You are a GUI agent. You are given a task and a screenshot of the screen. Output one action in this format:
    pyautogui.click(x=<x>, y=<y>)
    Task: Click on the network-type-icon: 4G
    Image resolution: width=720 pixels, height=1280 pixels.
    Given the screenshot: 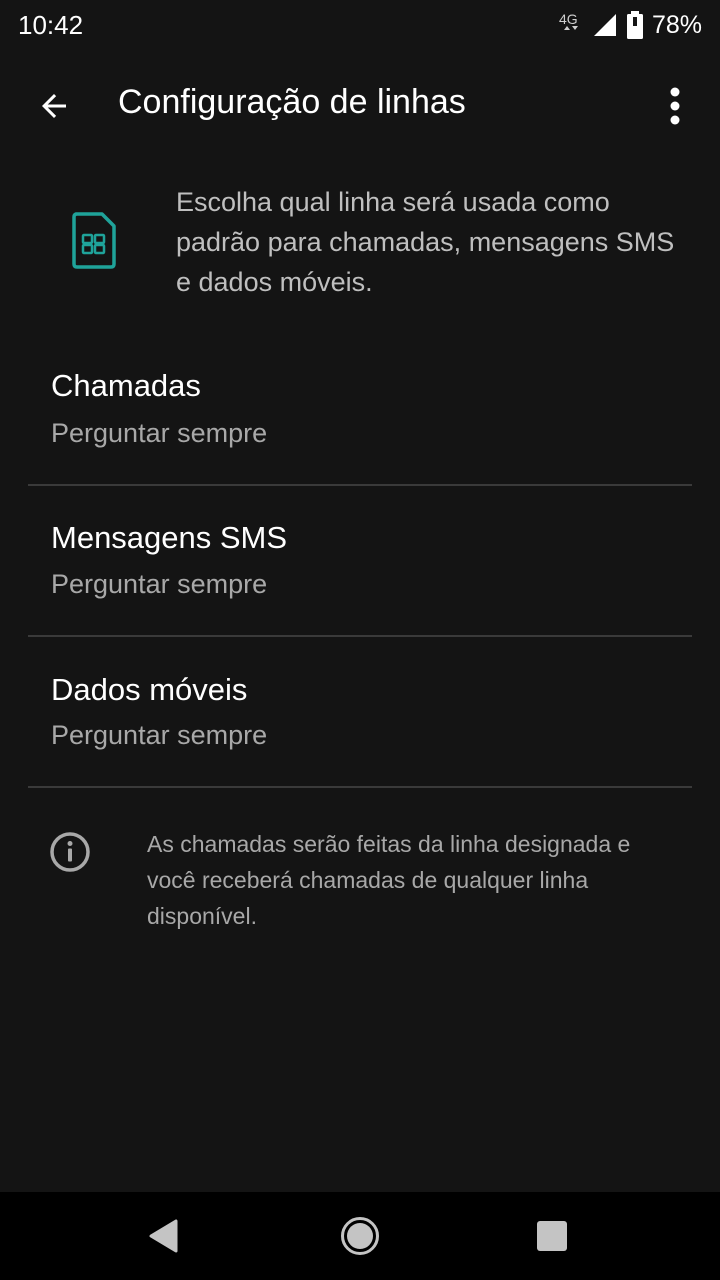 What is the action you would take?
    pyautogui.click(x=568, y=20)
    